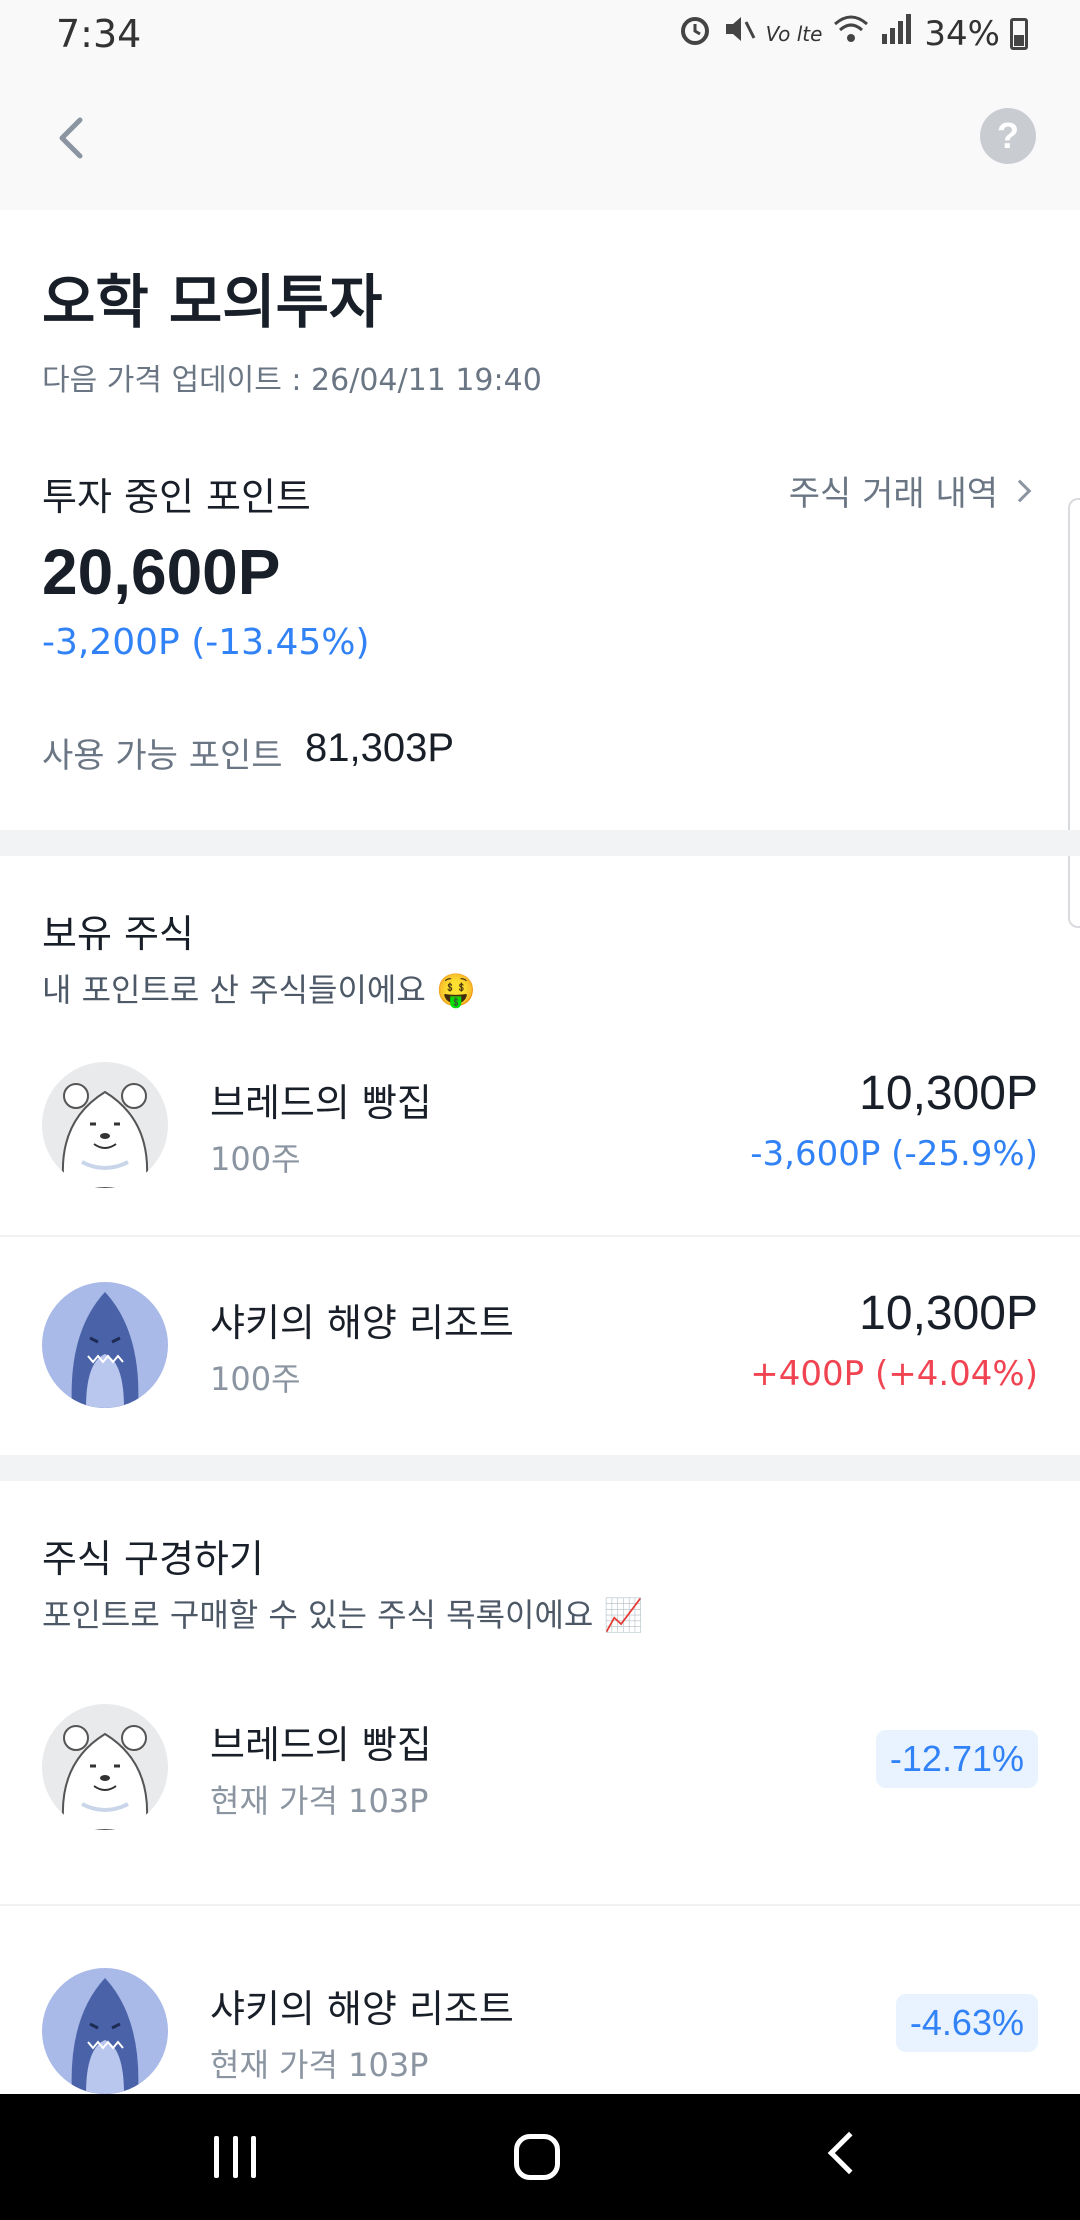 The image size is (1080, 2220). I want to click on browse-title: 주식 구경하기, so click(153, 1559).